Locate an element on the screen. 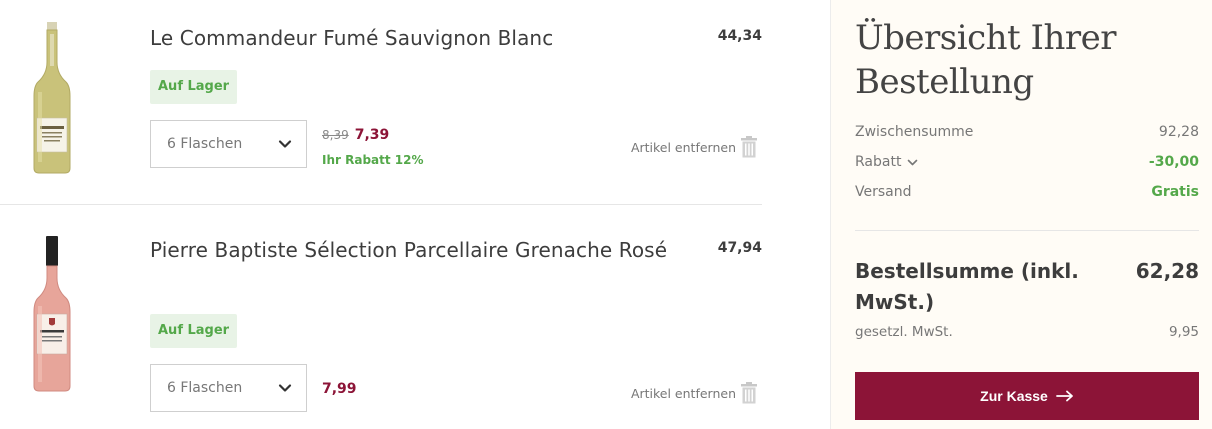 The width and height of the screenshot is (1212, 429). vat-row: gesetzl. MwSt. 9,95 is located at coordinates (1027, 332).